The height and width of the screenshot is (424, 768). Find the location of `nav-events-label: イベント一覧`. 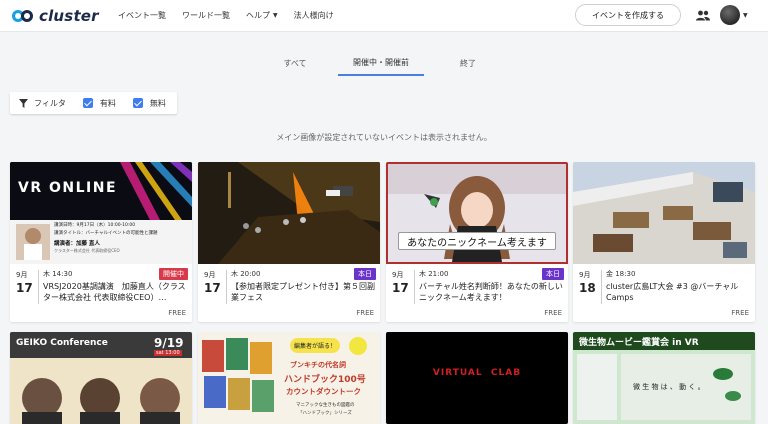

nav-events-label: イベント一覧 is located at coordinates (142, 15).